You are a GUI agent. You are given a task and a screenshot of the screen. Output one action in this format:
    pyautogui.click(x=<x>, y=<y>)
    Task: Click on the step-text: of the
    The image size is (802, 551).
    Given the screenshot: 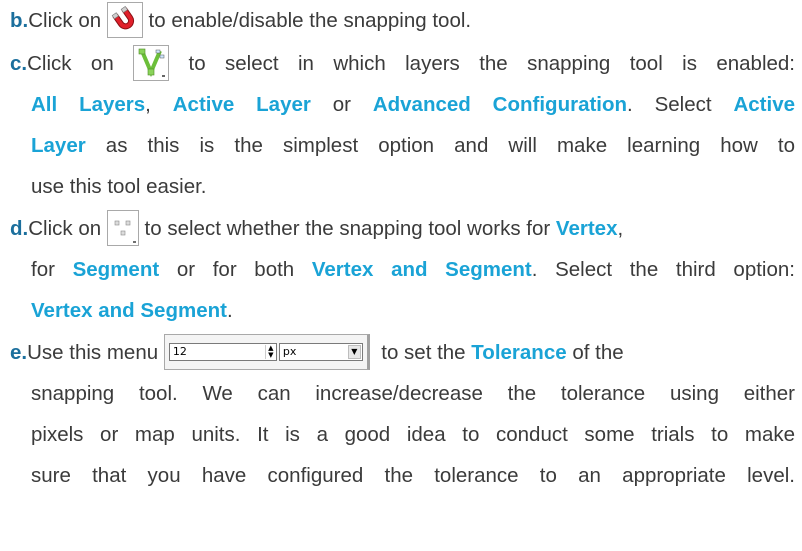 What is the action you would take?
    pyautogui.click(x=598, y=352)
    